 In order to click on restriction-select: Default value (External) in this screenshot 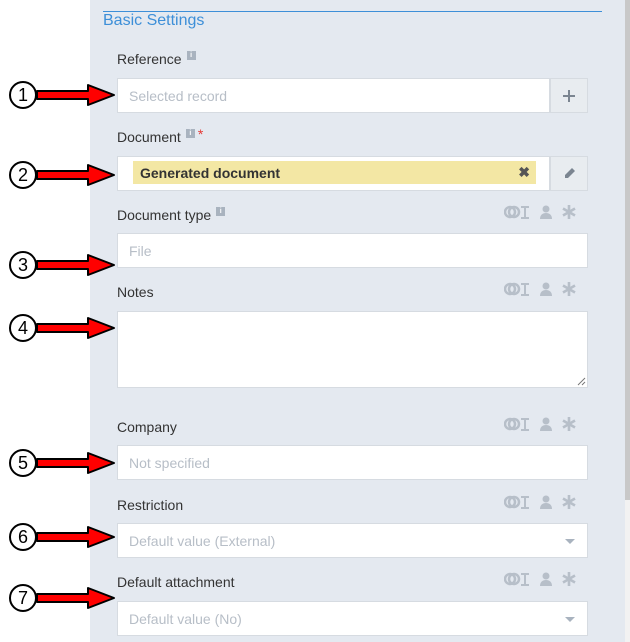, I will do `click(352, 540)`.